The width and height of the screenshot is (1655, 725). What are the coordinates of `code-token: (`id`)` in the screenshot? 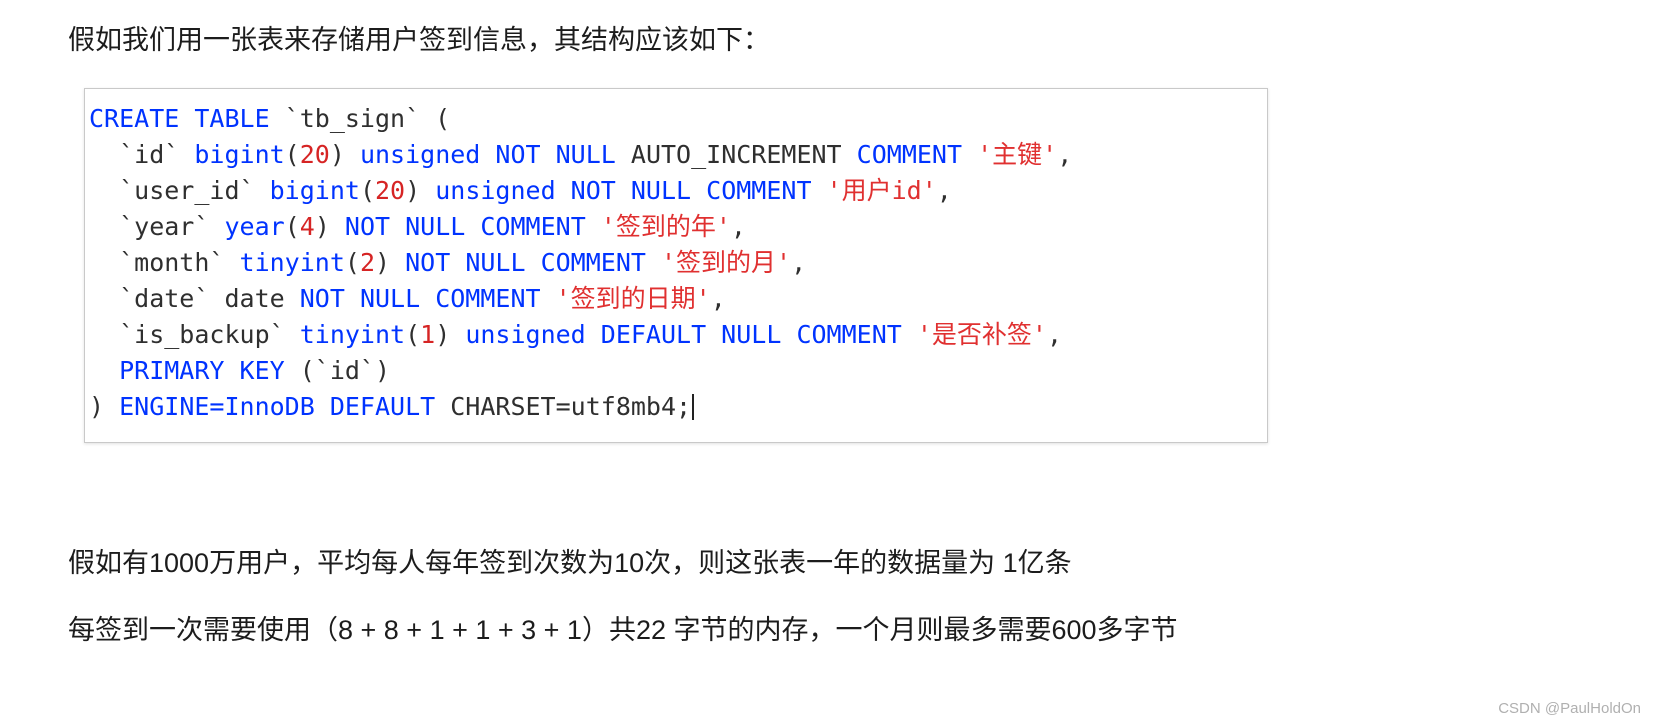 It's located at (345, 370).